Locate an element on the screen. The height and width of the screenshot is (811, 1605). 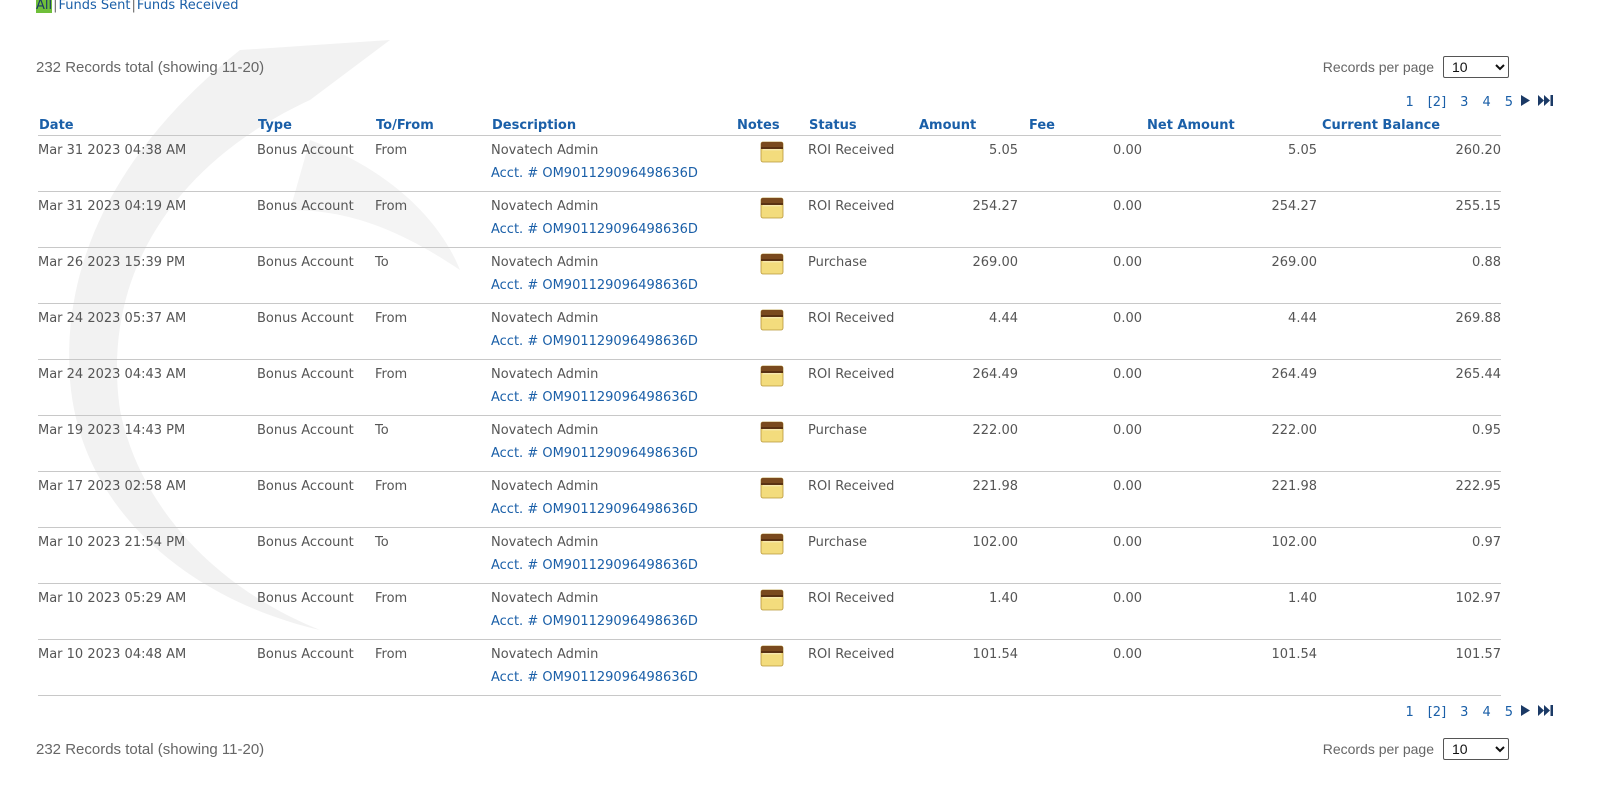
cell-date: Mar 17 2023 02:58 AM is located at coordinates (147, 499).